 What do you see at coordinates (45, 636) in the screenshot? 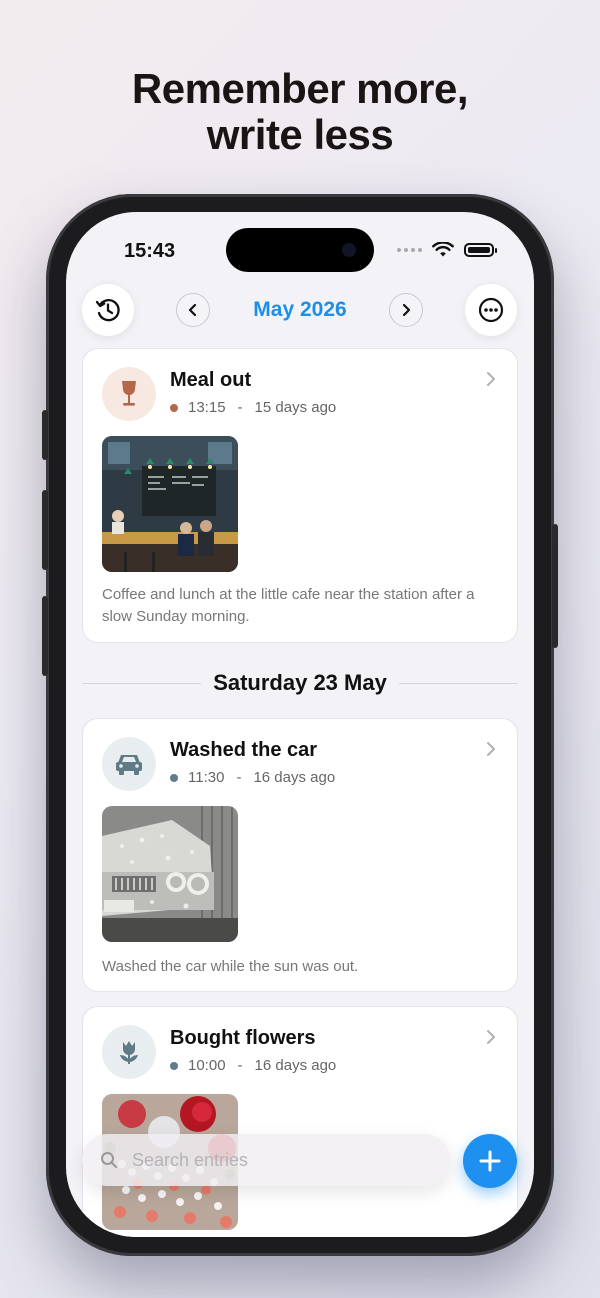
I see `phone-volume-down-button` at bounding box center [45, 636].